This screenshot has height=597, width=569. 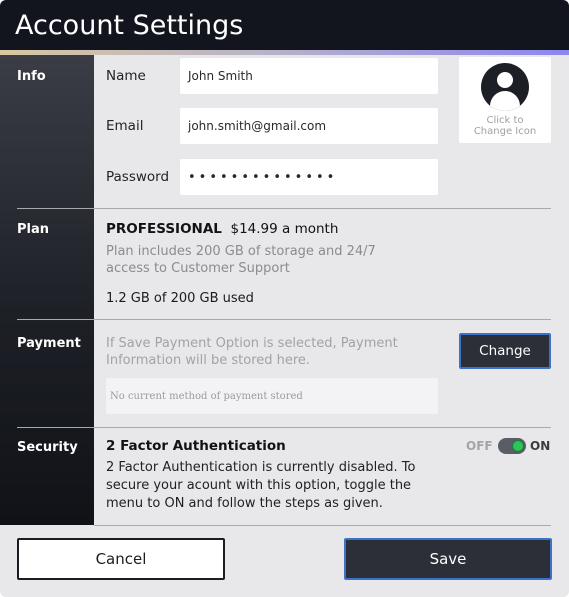 What do you see at coordinates (448, 559) in the screenshot?
I see `save-button: Save` at bounding box center [448, 559].